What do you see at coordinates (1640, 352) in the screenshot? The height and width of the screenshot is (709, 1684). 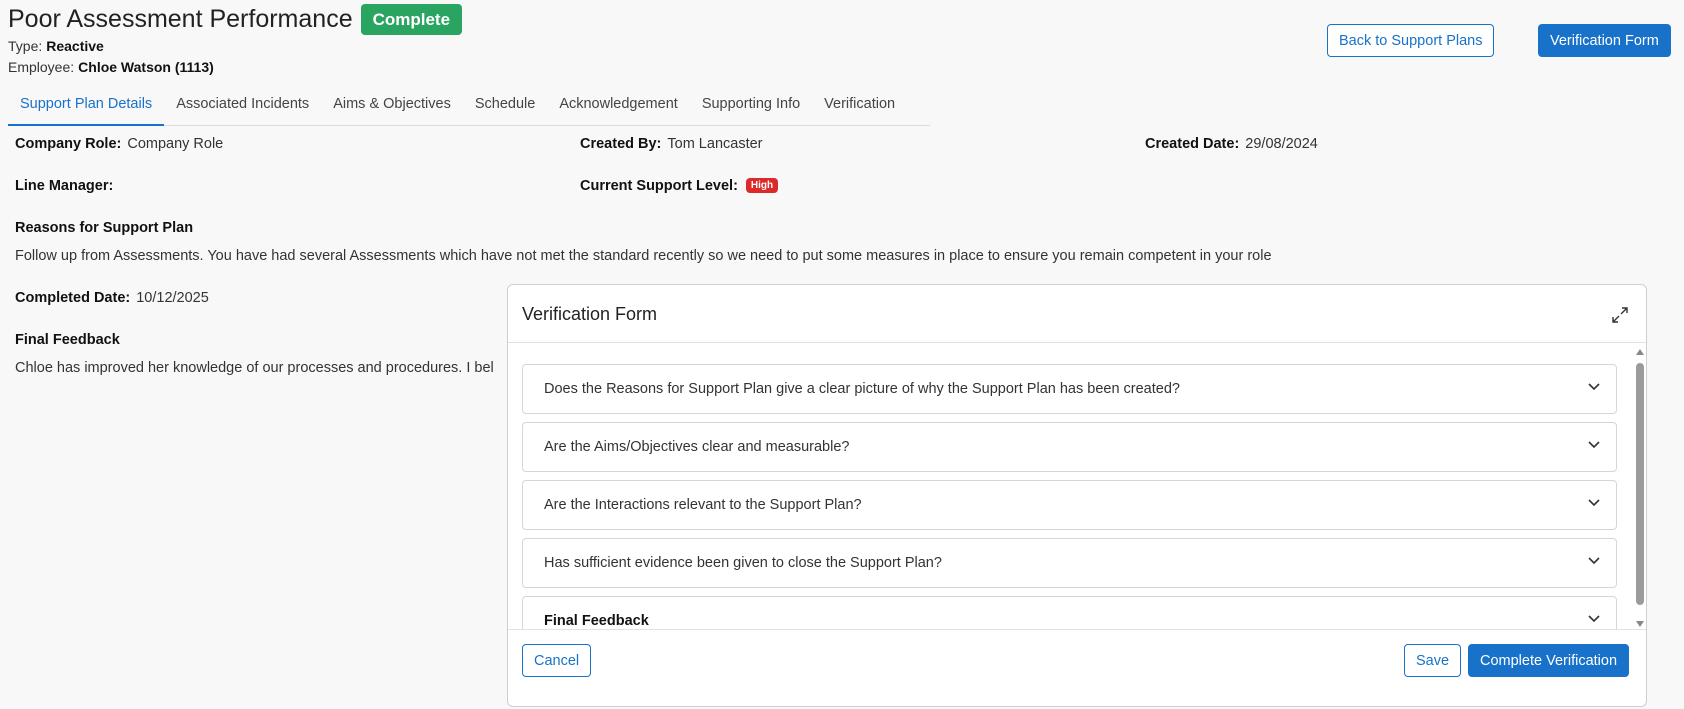 I see `scroll-up-arrow-icon` at bounding box center [1640, 352].